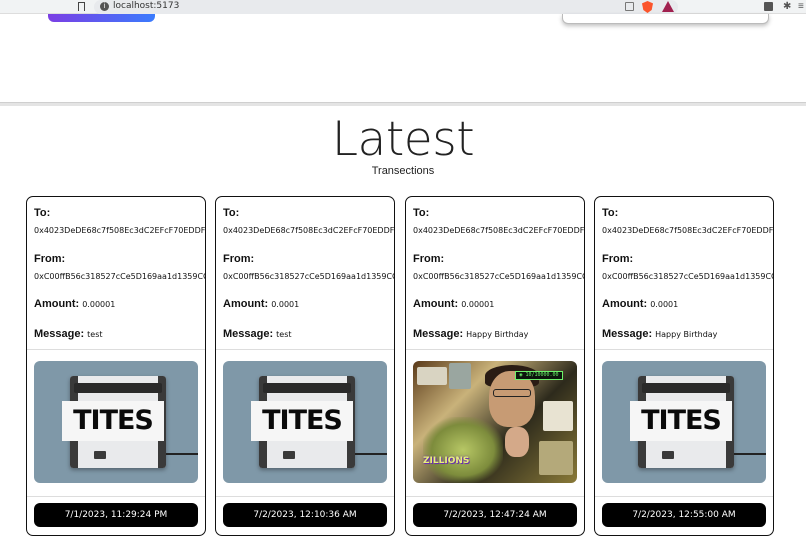 The width and height of the screenshot is (806, 538). I want to click on page-subtitle: Transections, so click(403, 171).